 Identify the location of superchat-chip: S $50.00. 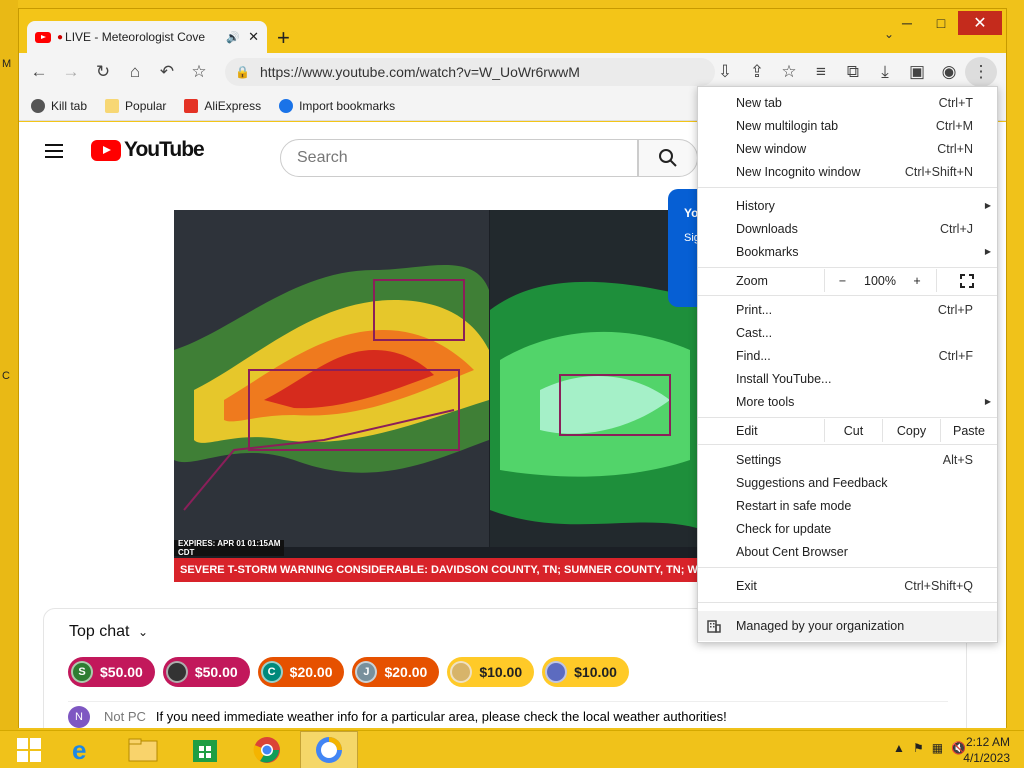
(111, 672).